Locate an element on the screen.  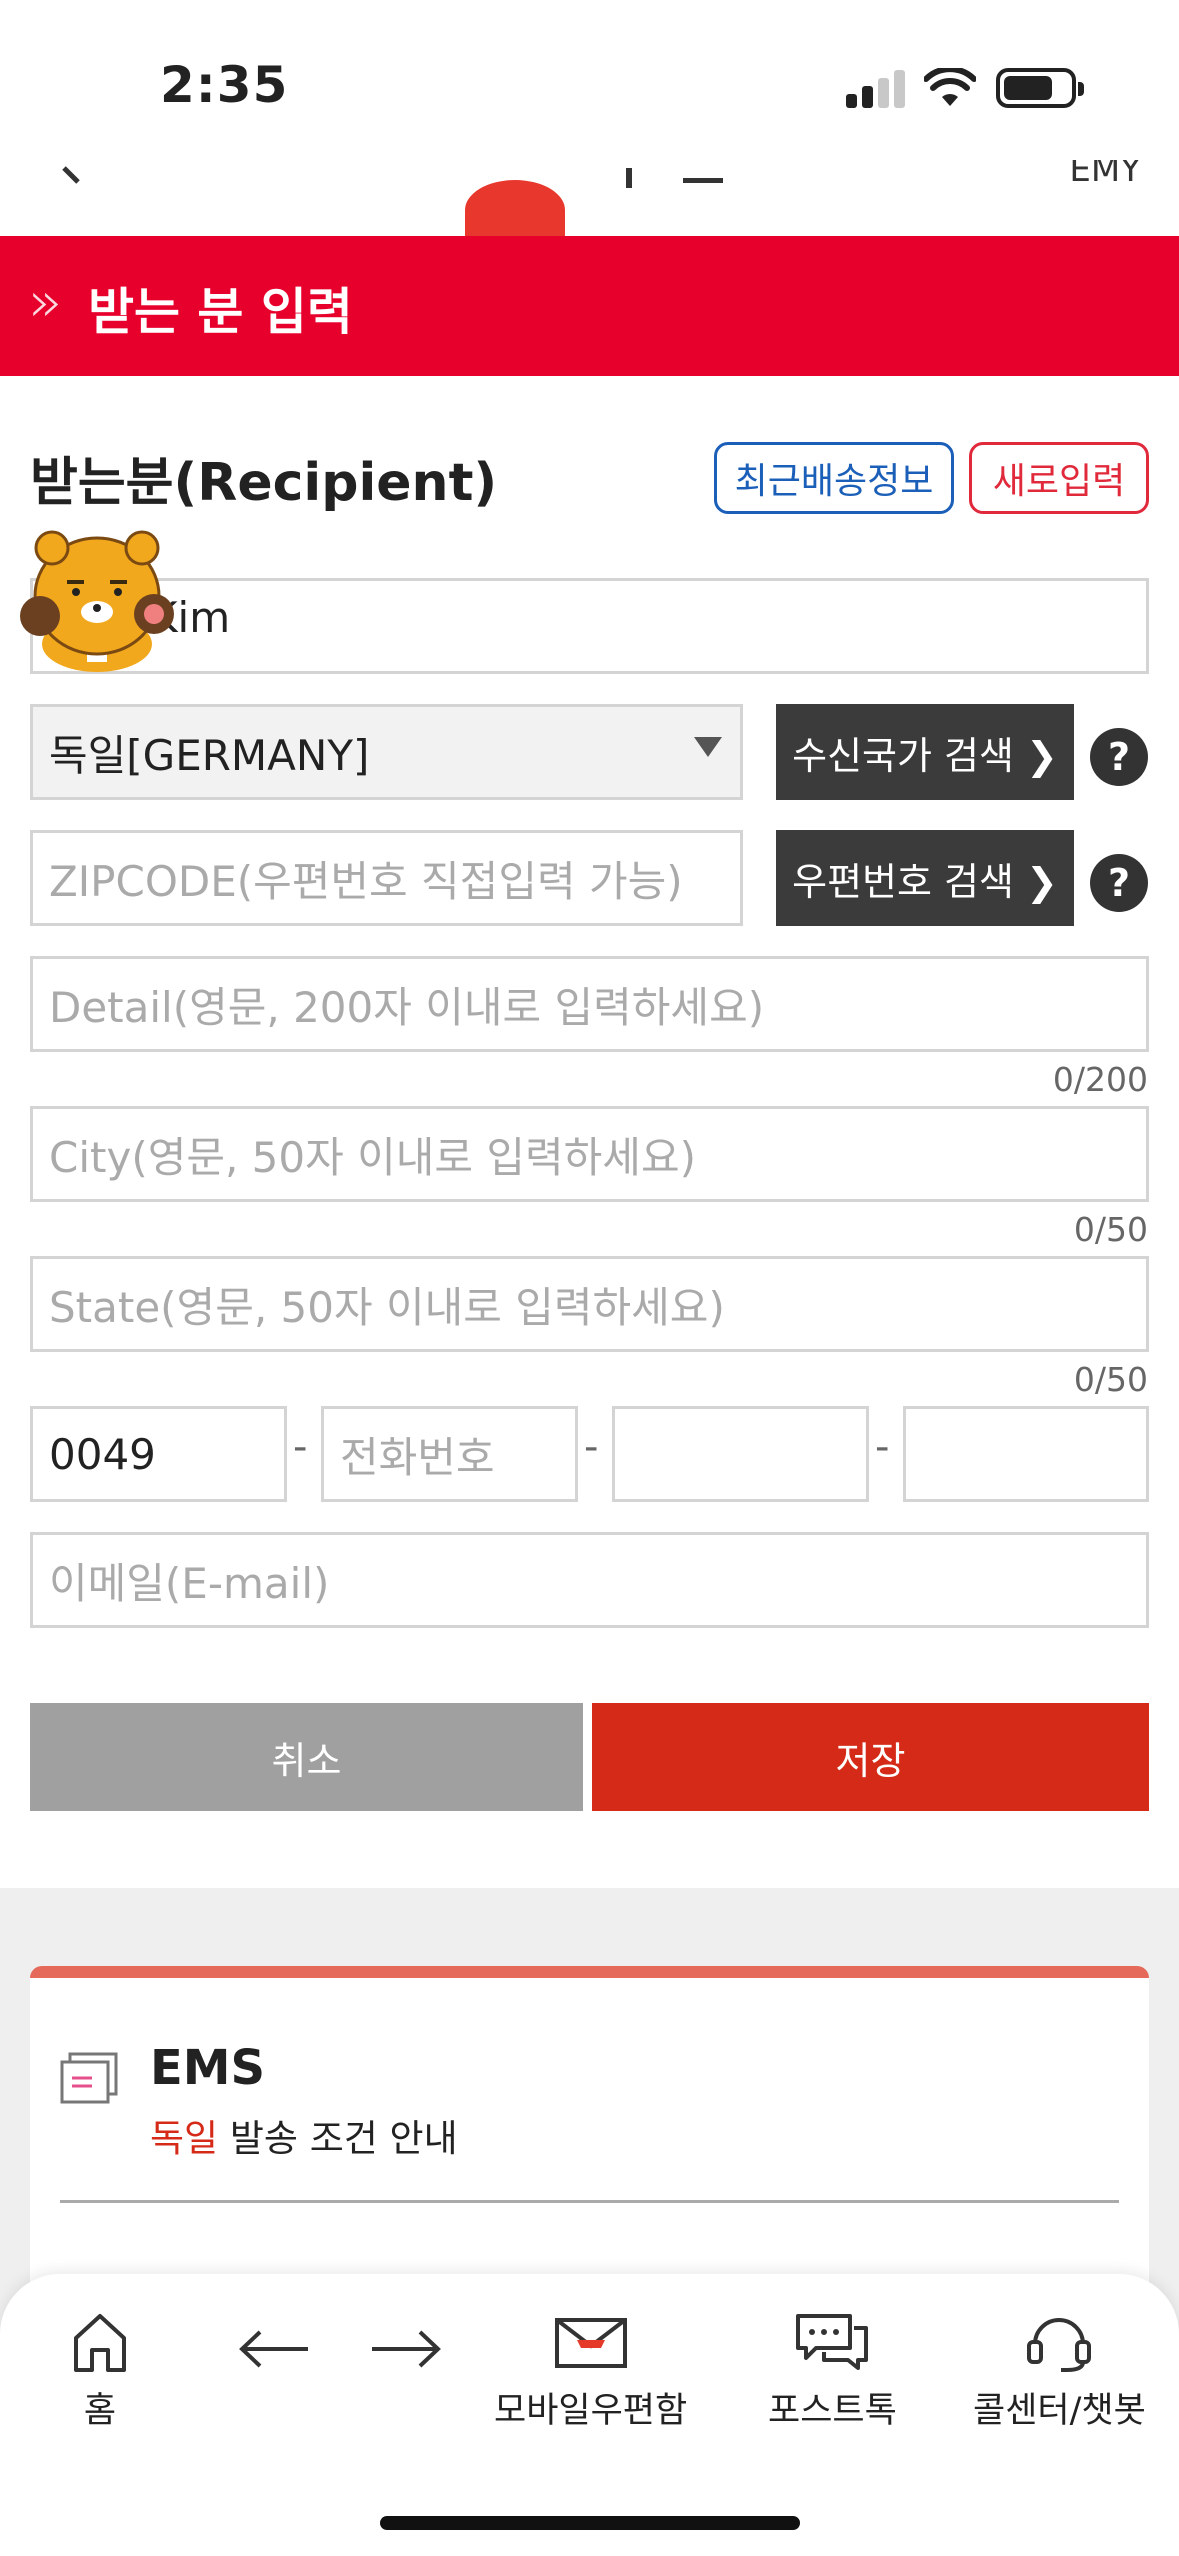
nav-callcenter: 콜센터/챗봇 is located at coordinates (1059, 2371).